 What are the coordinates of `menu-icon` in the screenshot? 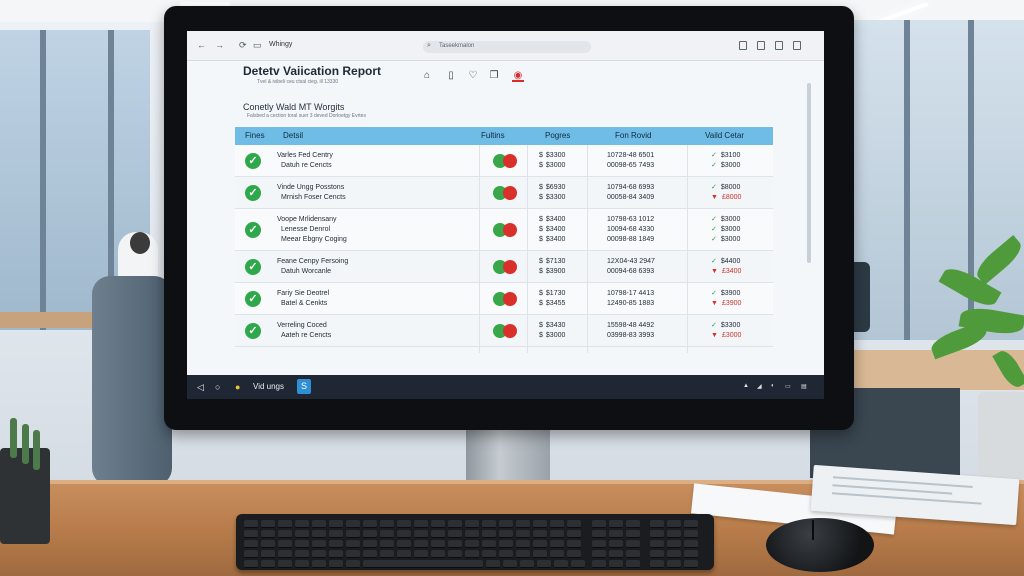 It's located at (797, 45).